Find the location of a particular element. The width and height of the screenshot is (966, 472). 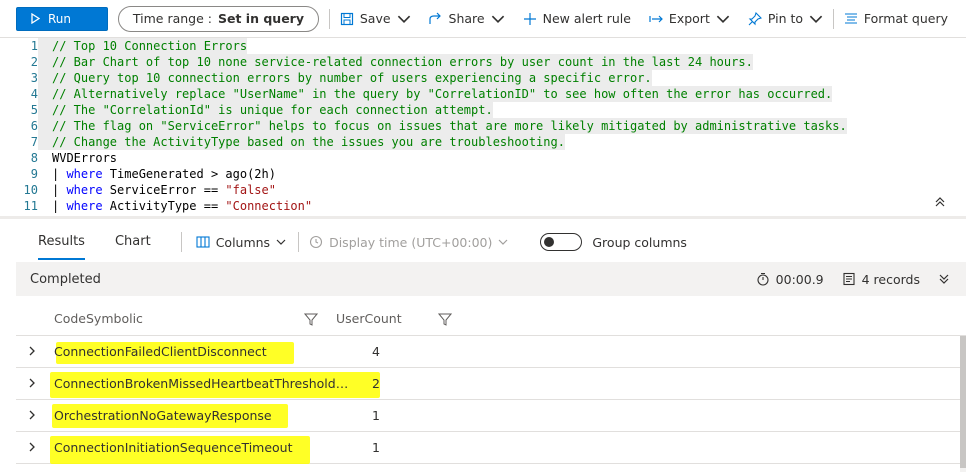

column-header-usercount: UserCount is located at coordinates (394, 318).